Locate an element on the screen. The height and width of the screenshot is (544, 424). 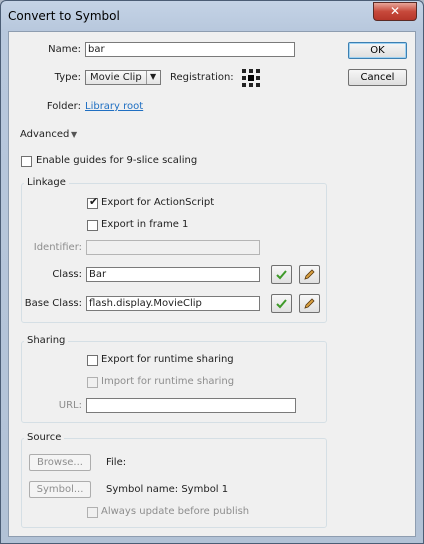
edit-class-button is located at coordinates (309, 274).